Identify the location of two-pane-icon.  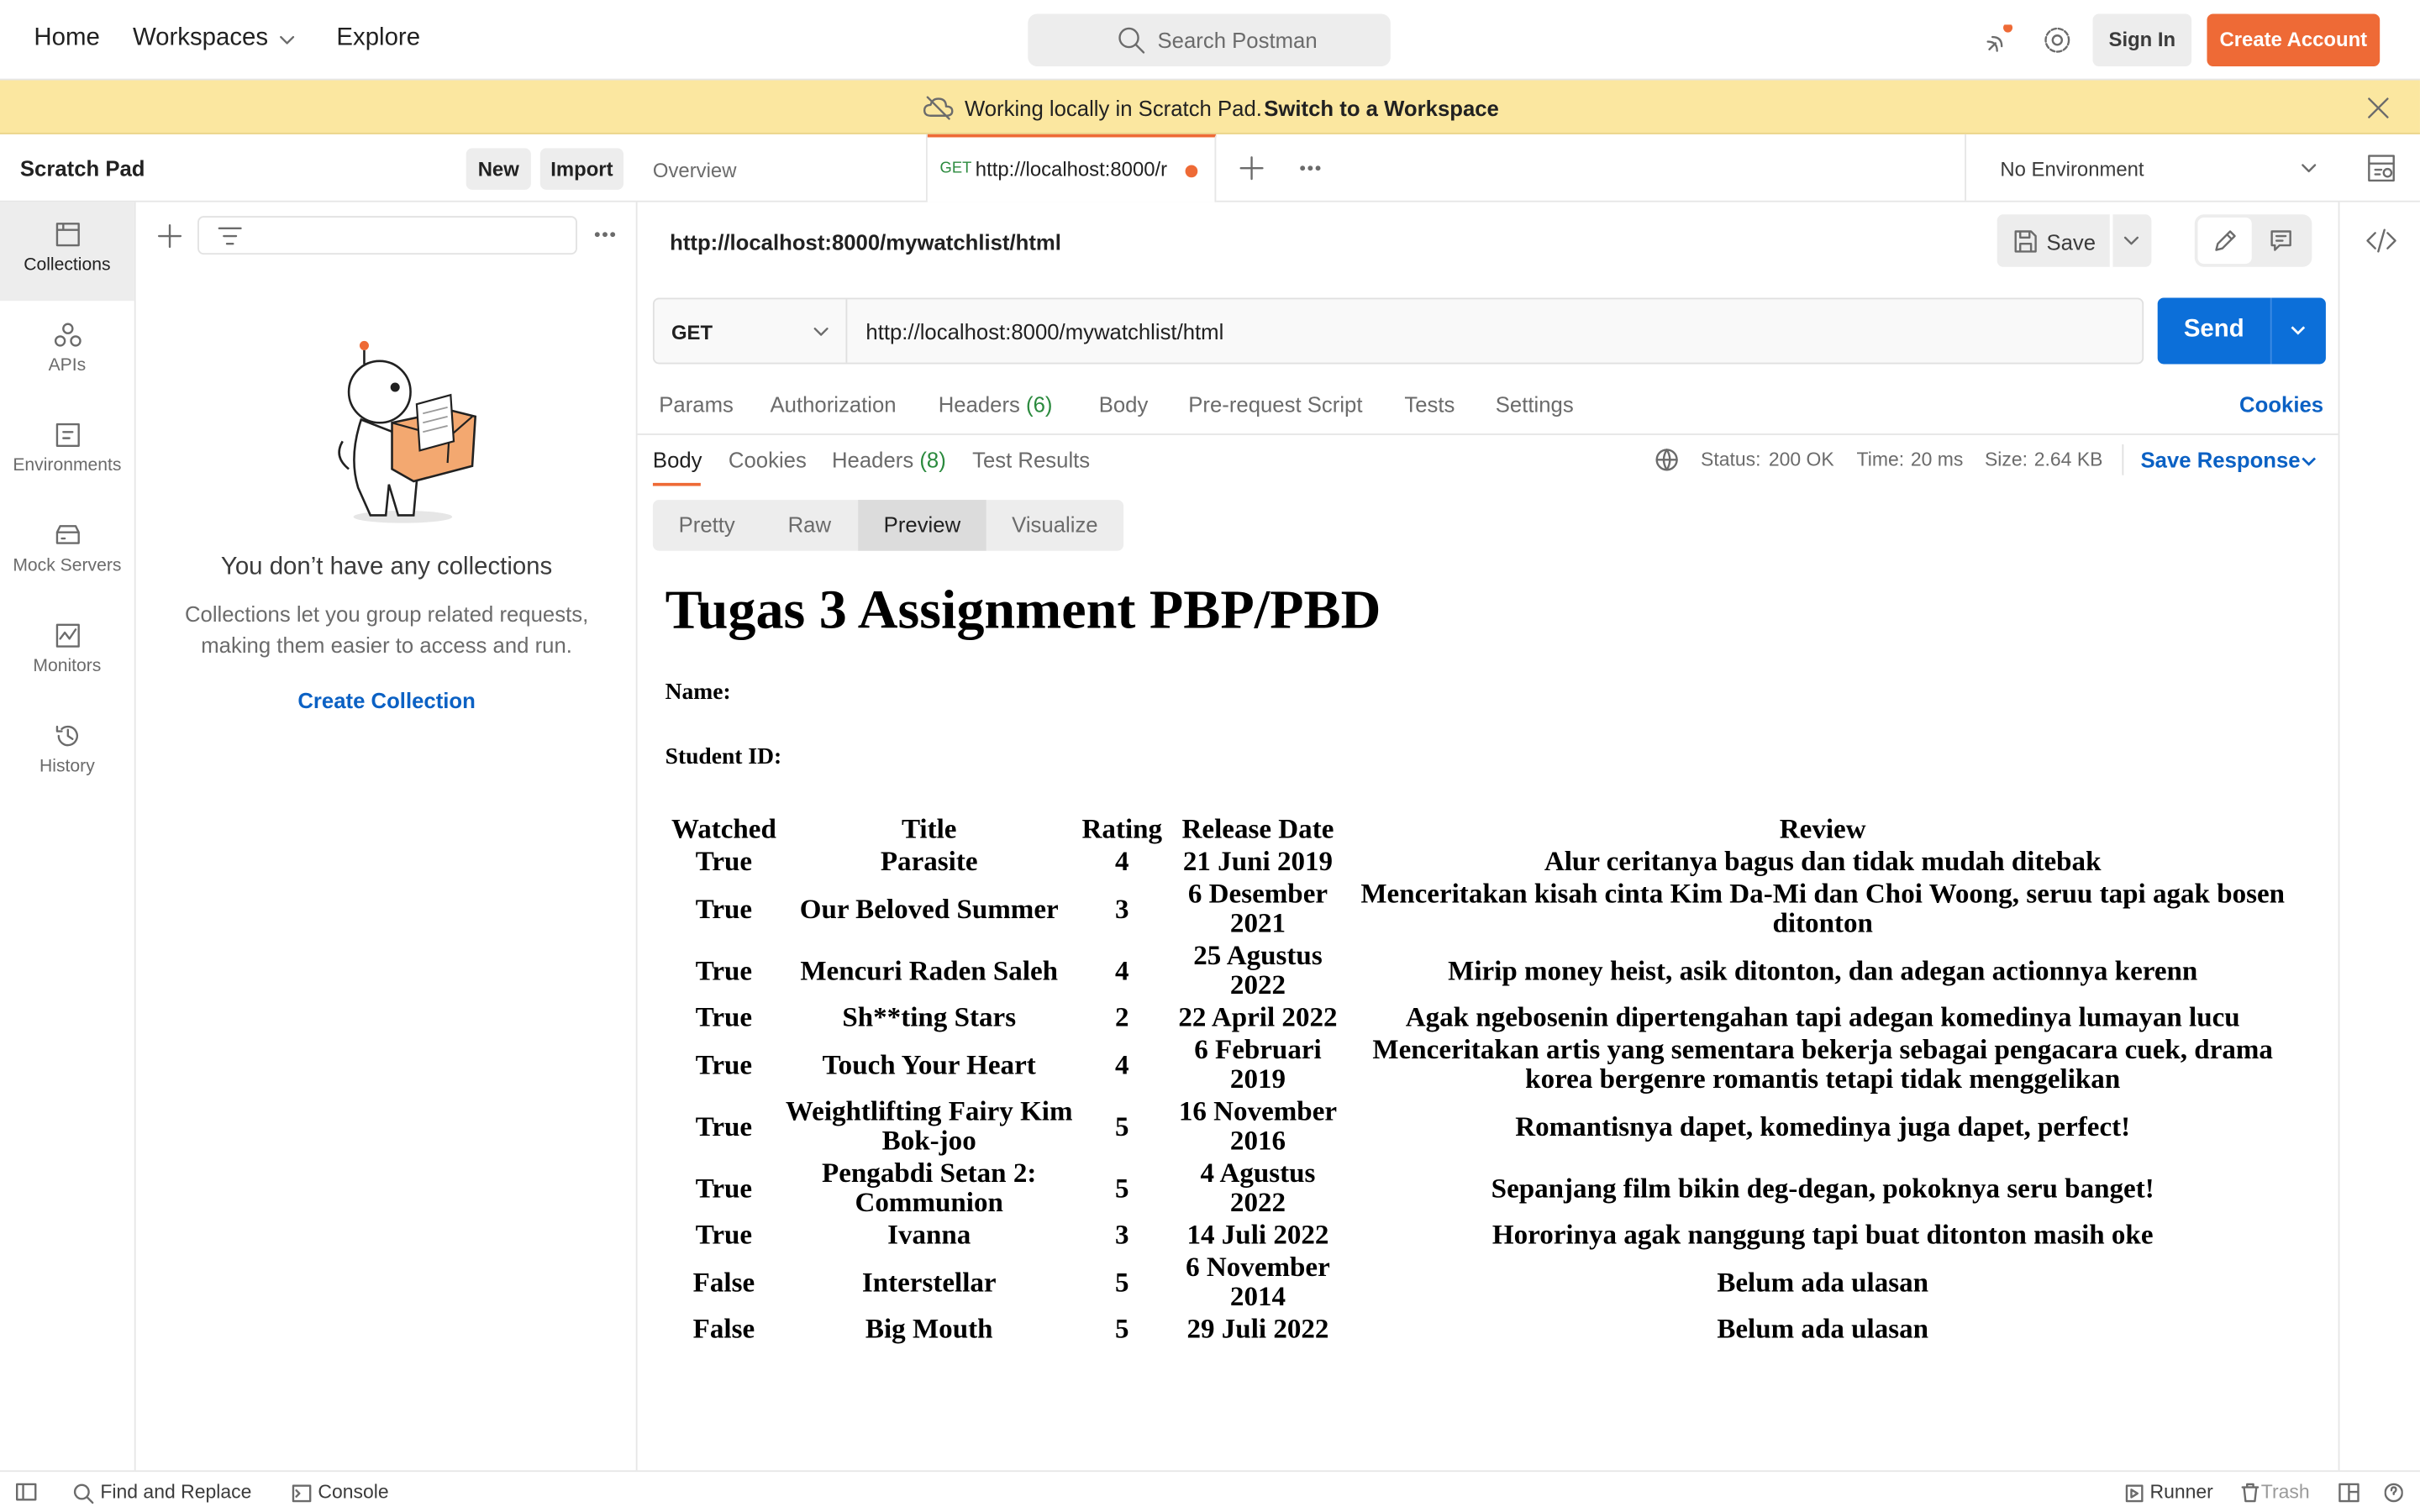
(2349, 1493).